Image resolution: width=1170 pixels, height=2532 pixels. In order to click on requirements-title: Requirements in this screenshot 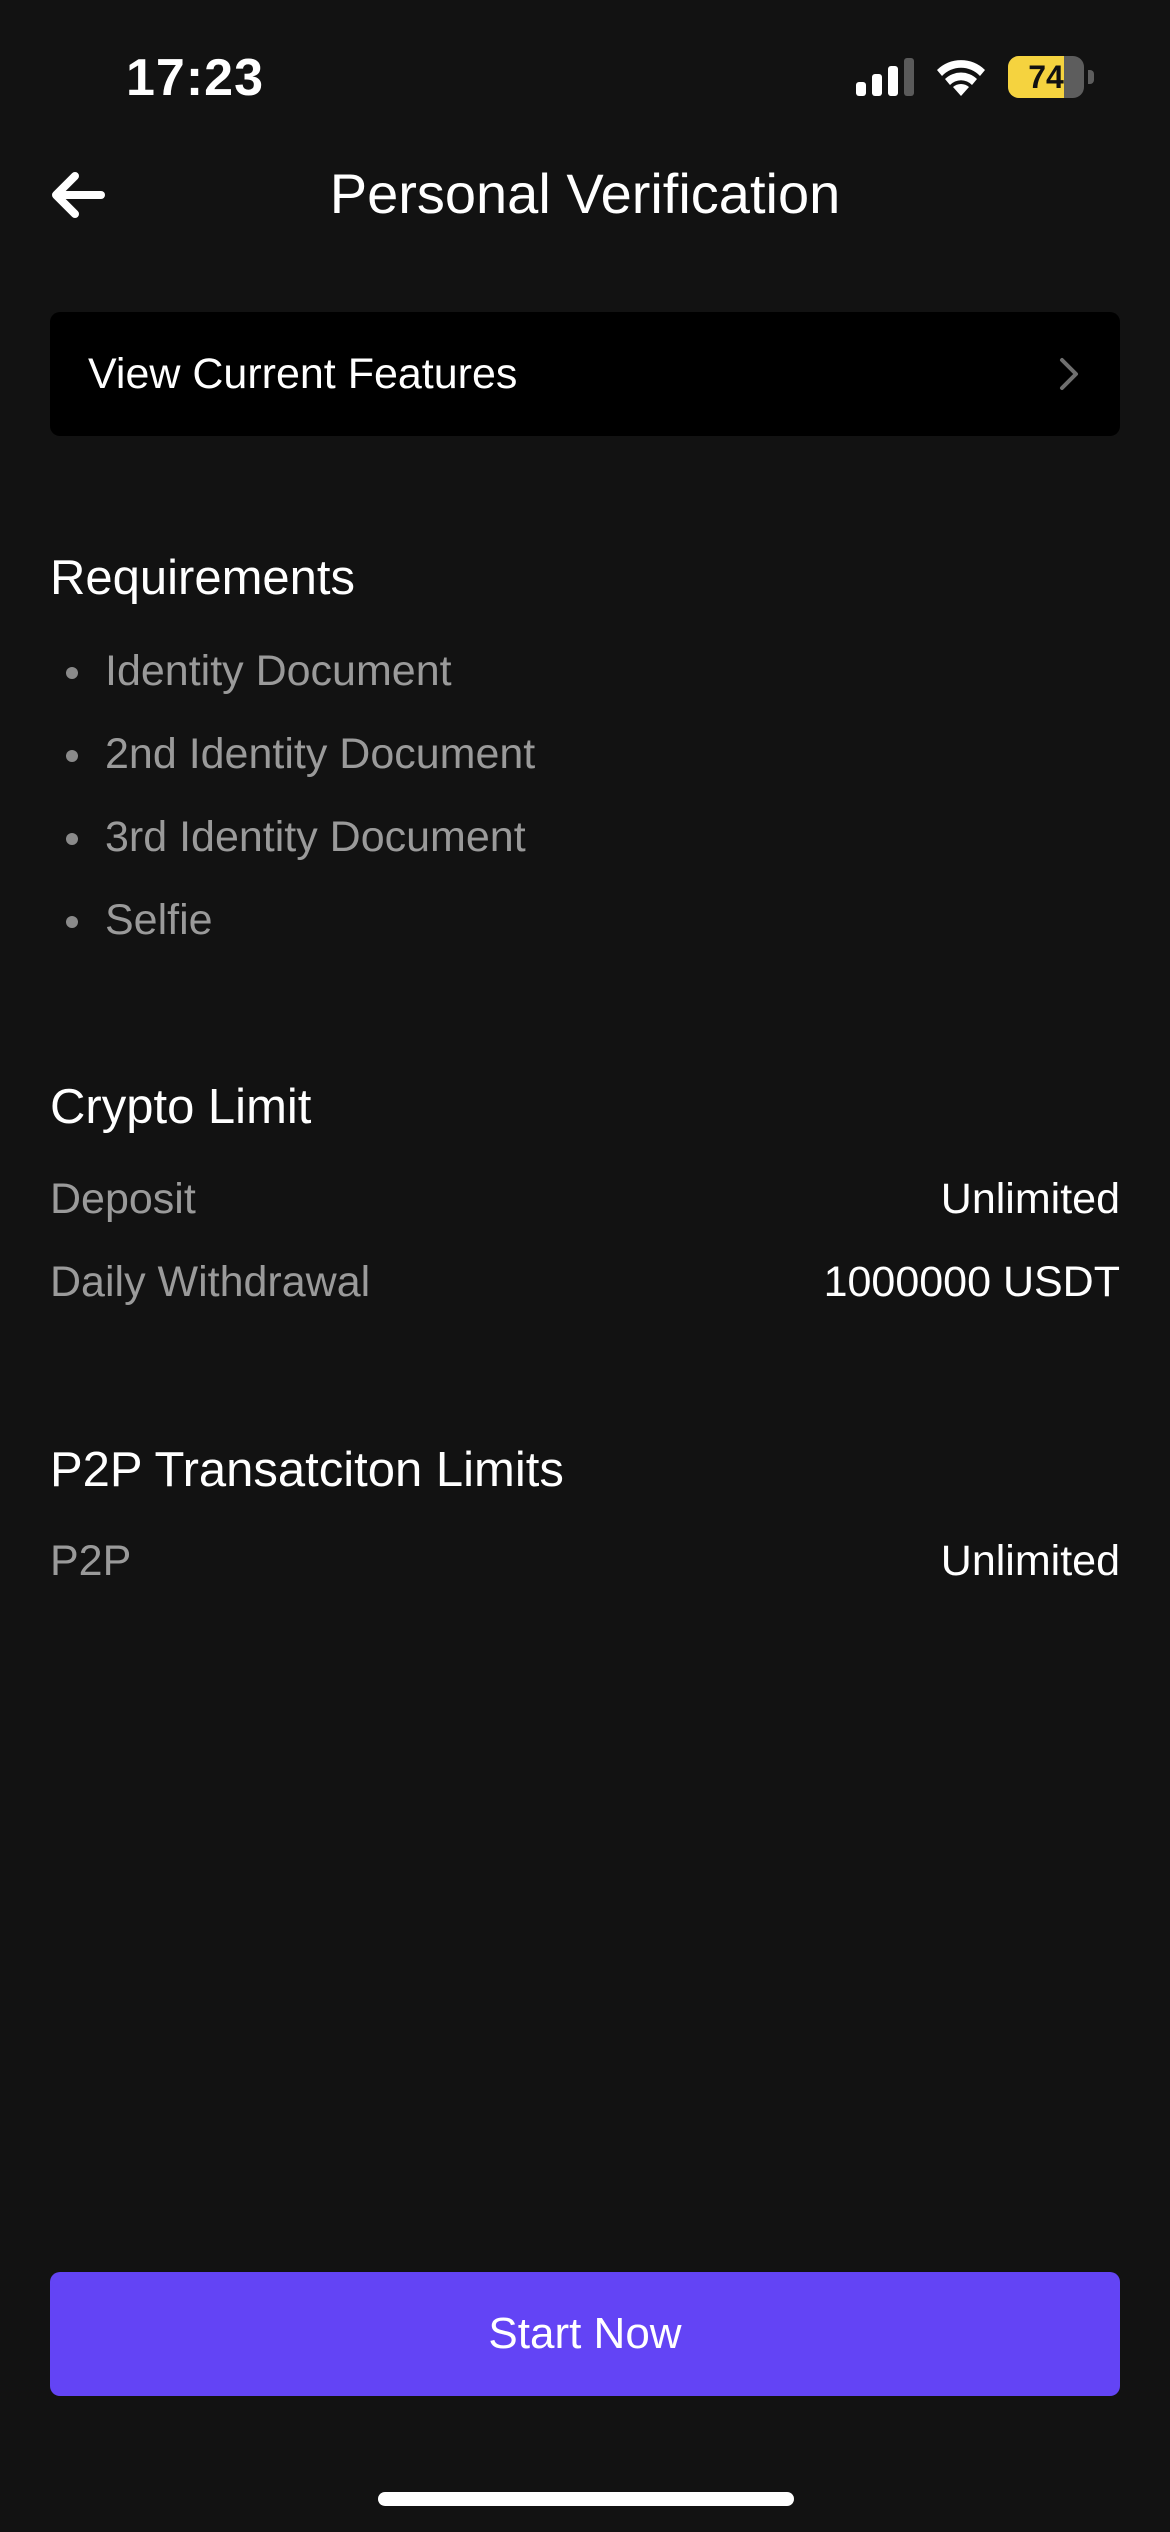, I will do `click(203, 578)`.